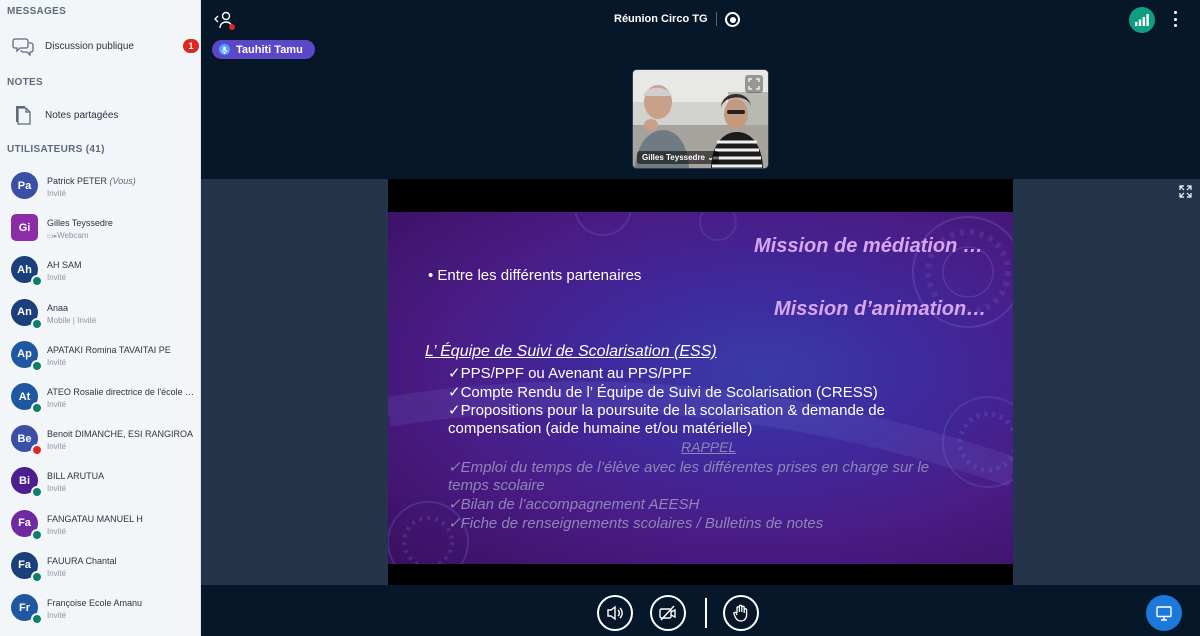 This screenshot has width=1200, height=636. I want to click on expand-webcam-button, so click(754, 84).